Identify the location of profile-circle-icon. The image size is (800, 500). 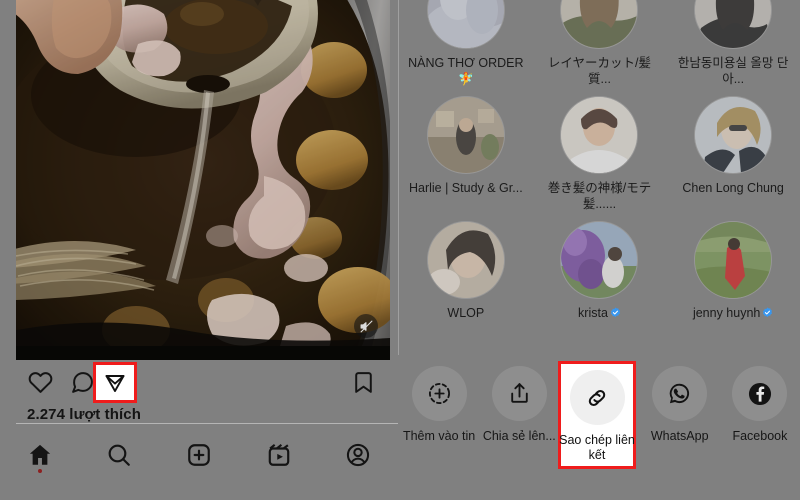
(358, 455).